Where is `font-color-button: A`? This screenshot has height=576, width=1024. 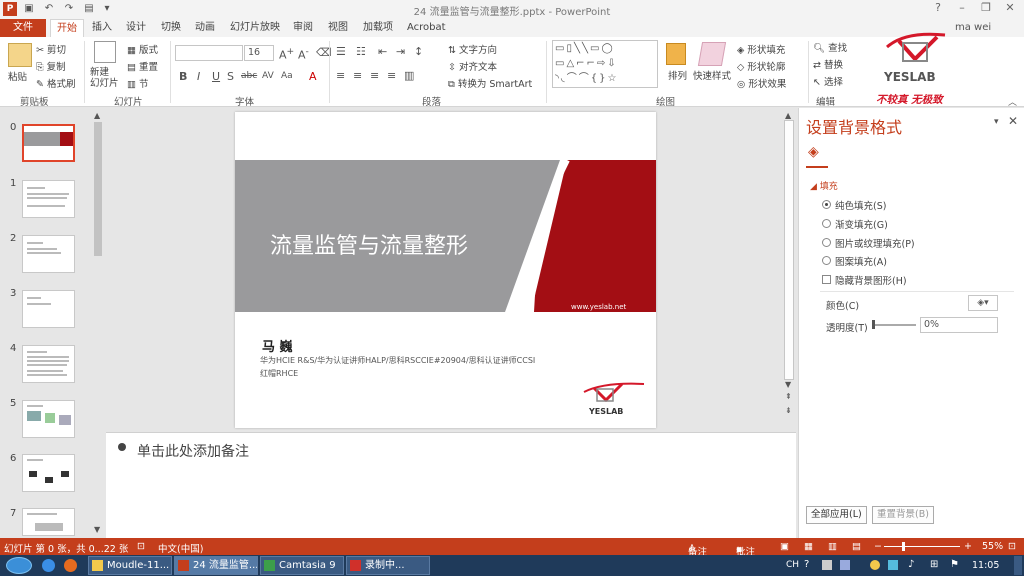 font-color-button: A is located at coordinates (313, 76).